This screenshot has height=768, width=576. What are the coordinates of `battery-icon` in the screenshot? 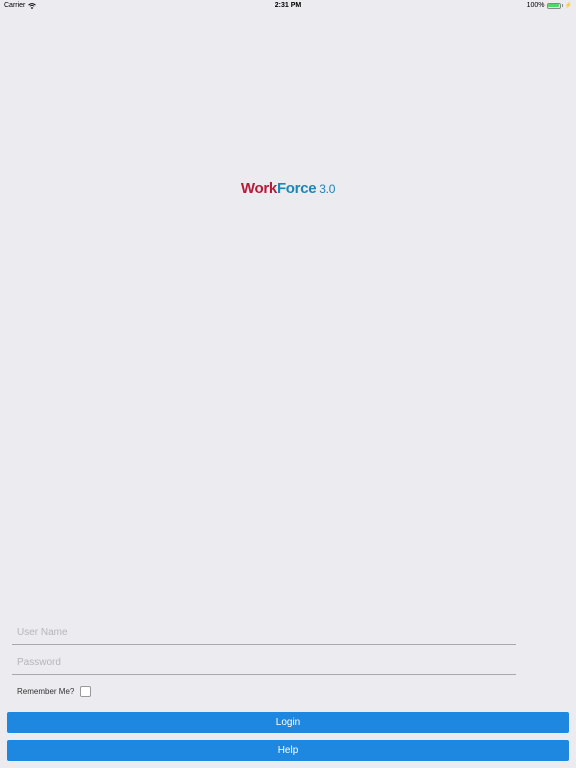 It's located at (553, 5).